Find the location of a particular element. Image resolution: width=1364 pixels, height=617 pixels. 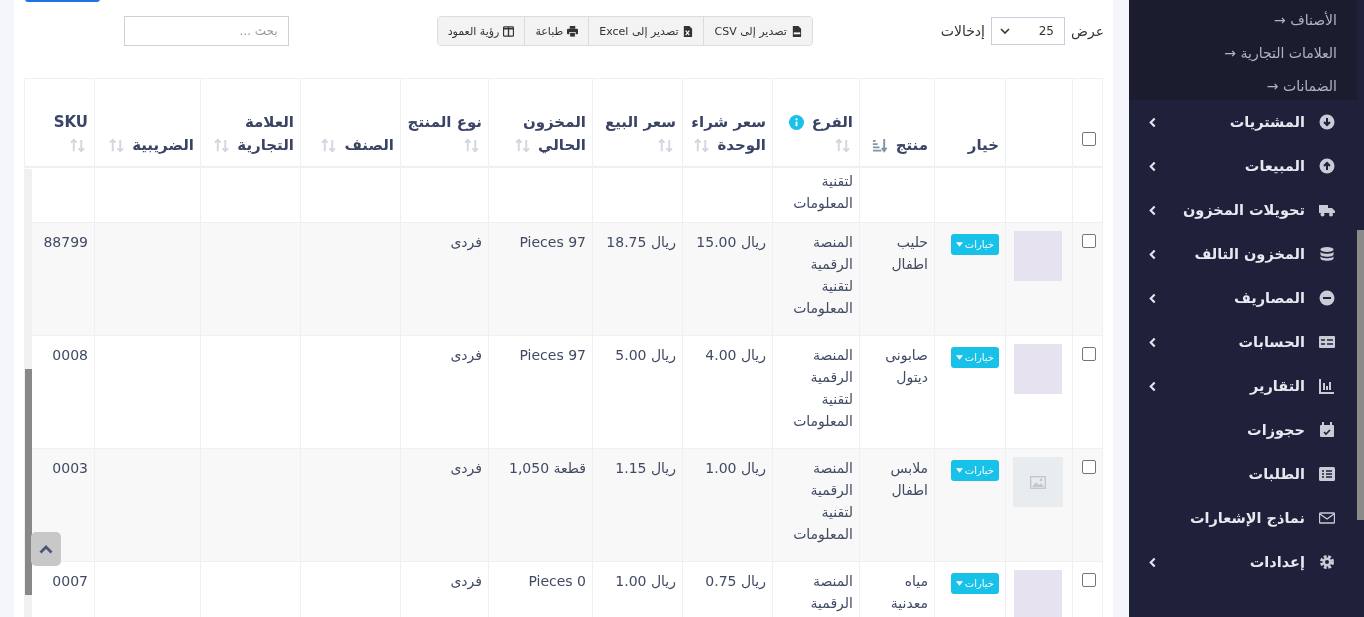

sidebar-item: الحسابات is located at coordinates (1243, 342).